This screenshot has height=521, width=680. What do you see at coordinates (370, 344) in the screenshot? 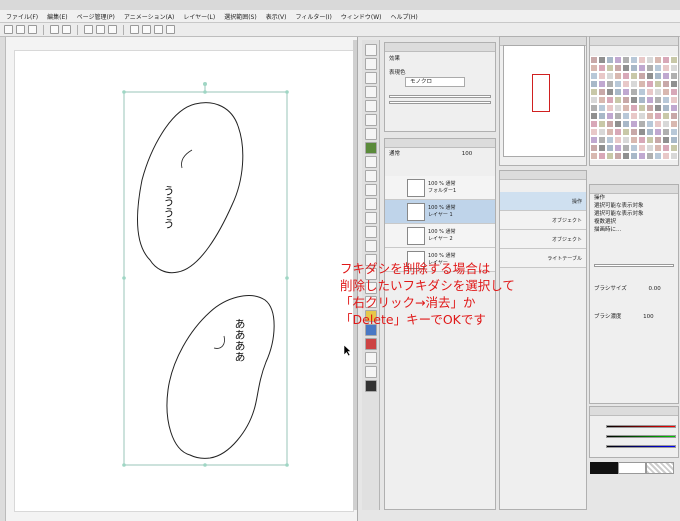
I see `correction-tool-icon` at bounding box center [370, 344].